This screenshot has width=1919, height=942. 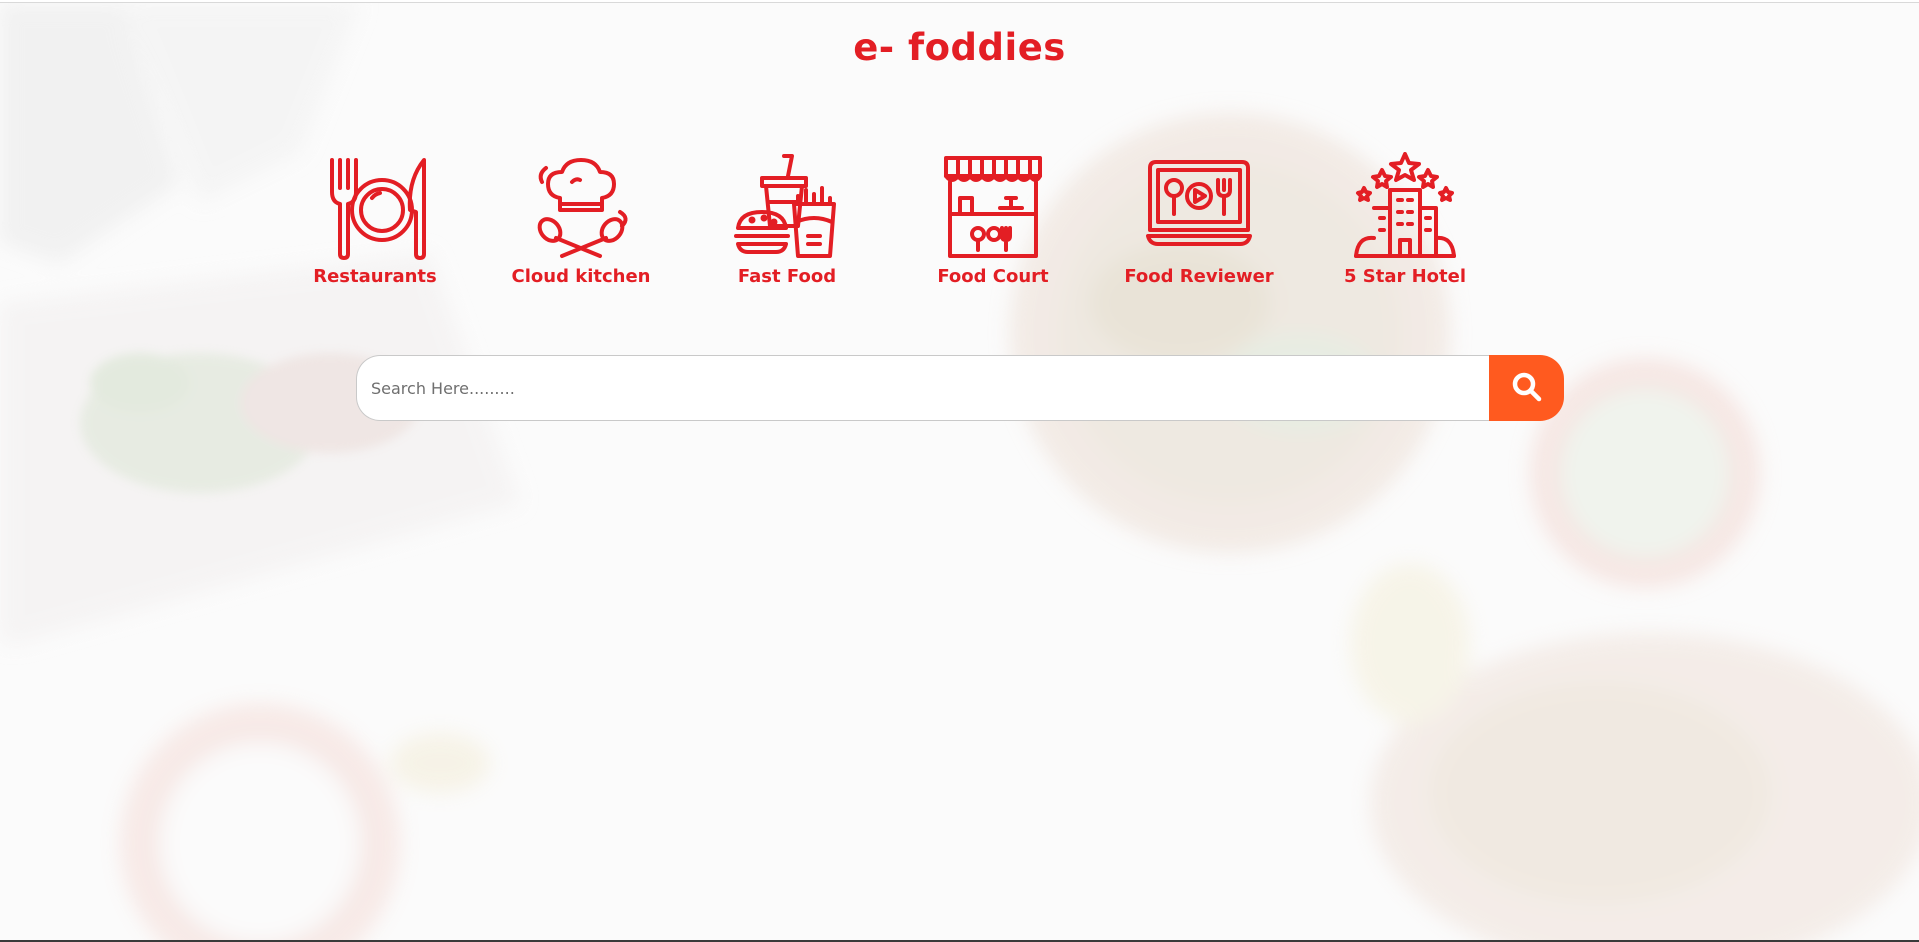 I want to click on laptop-video-icon, so click(x=1199, y=207).